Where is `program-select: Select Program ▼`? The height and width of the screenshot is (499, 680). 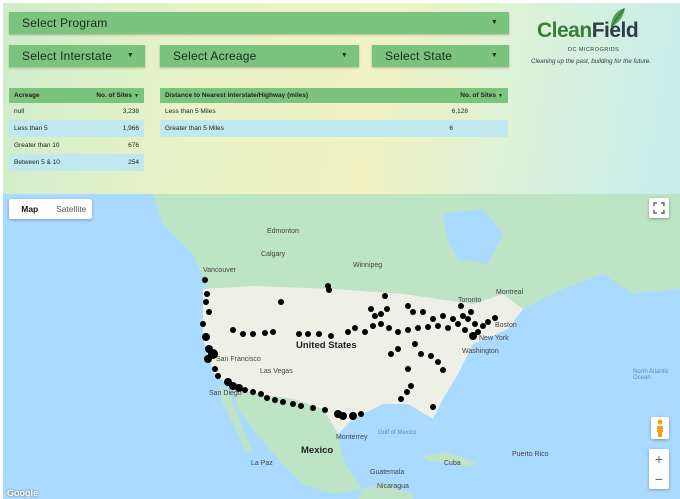 program-select: Select Program ▼ is located at coordinates (259, 23).